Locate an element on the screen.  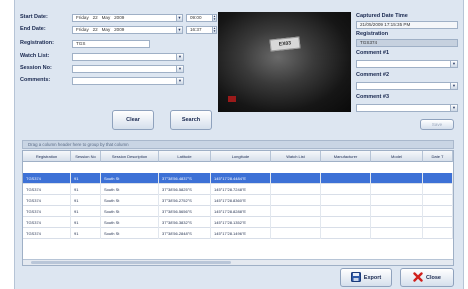
save-button: Save is located at coordinates (437, 124).